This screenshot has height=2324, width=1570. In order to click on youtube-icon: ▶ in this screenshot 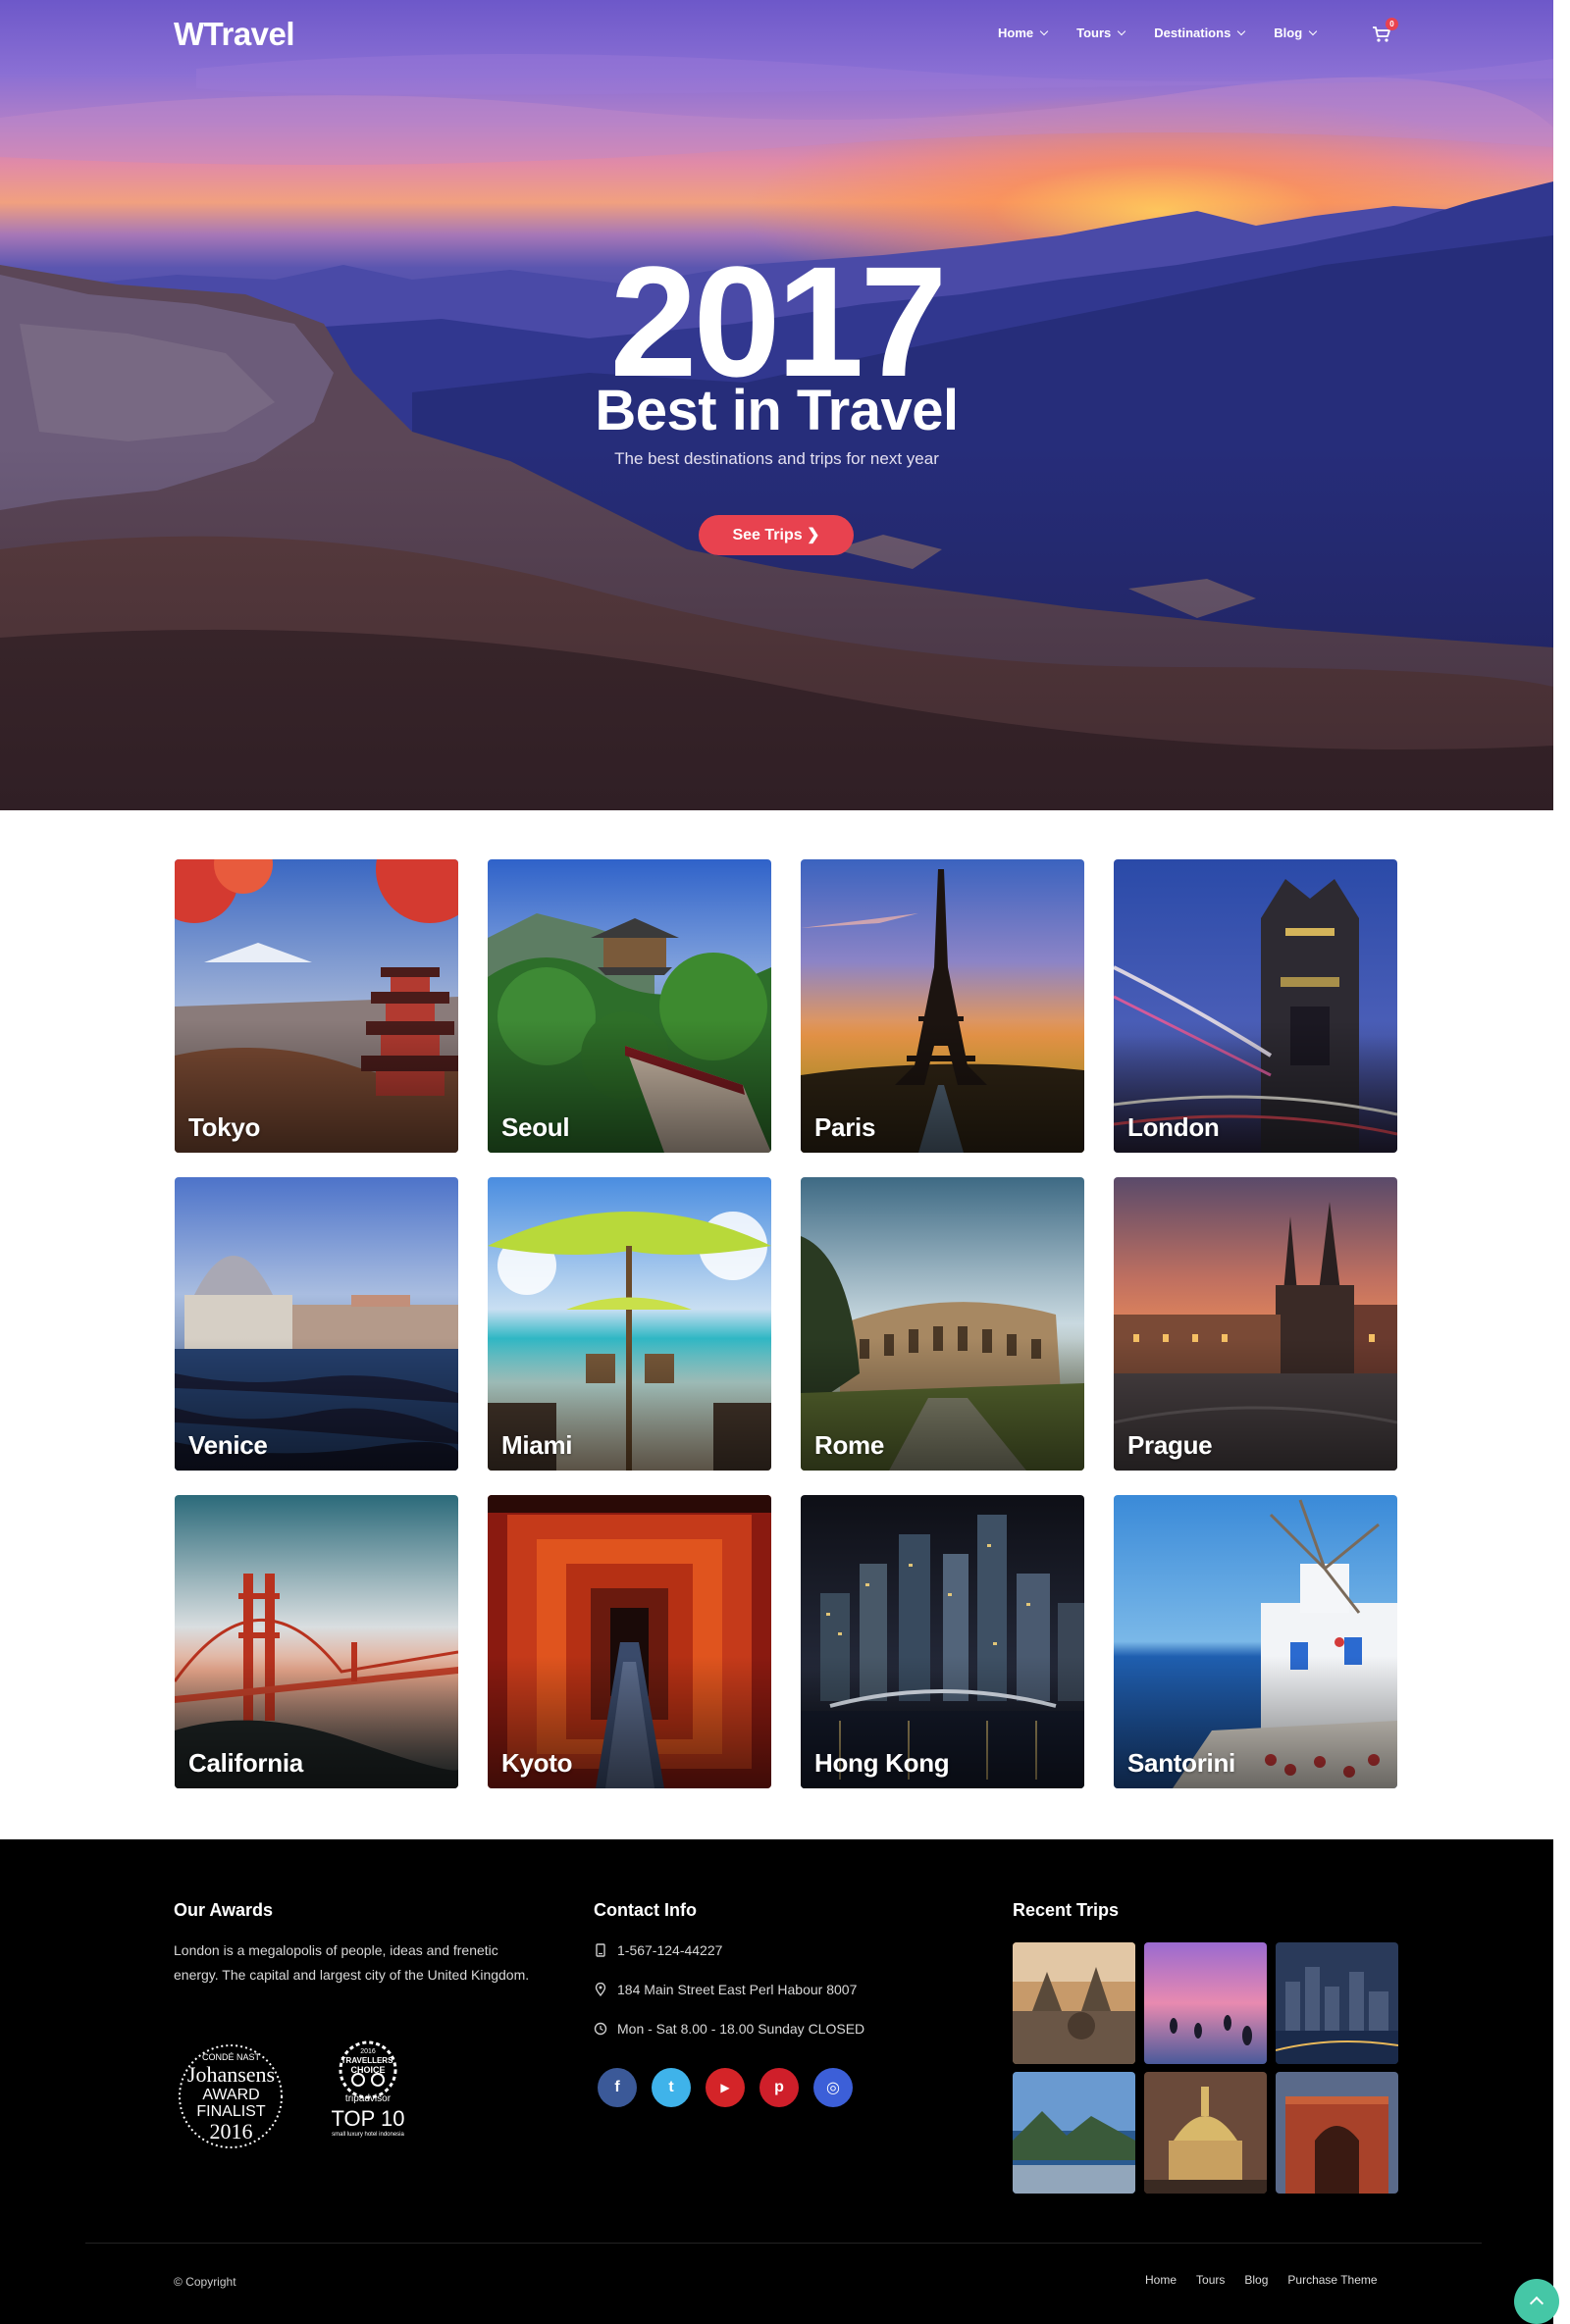, I will do `click(725, 2087)`.